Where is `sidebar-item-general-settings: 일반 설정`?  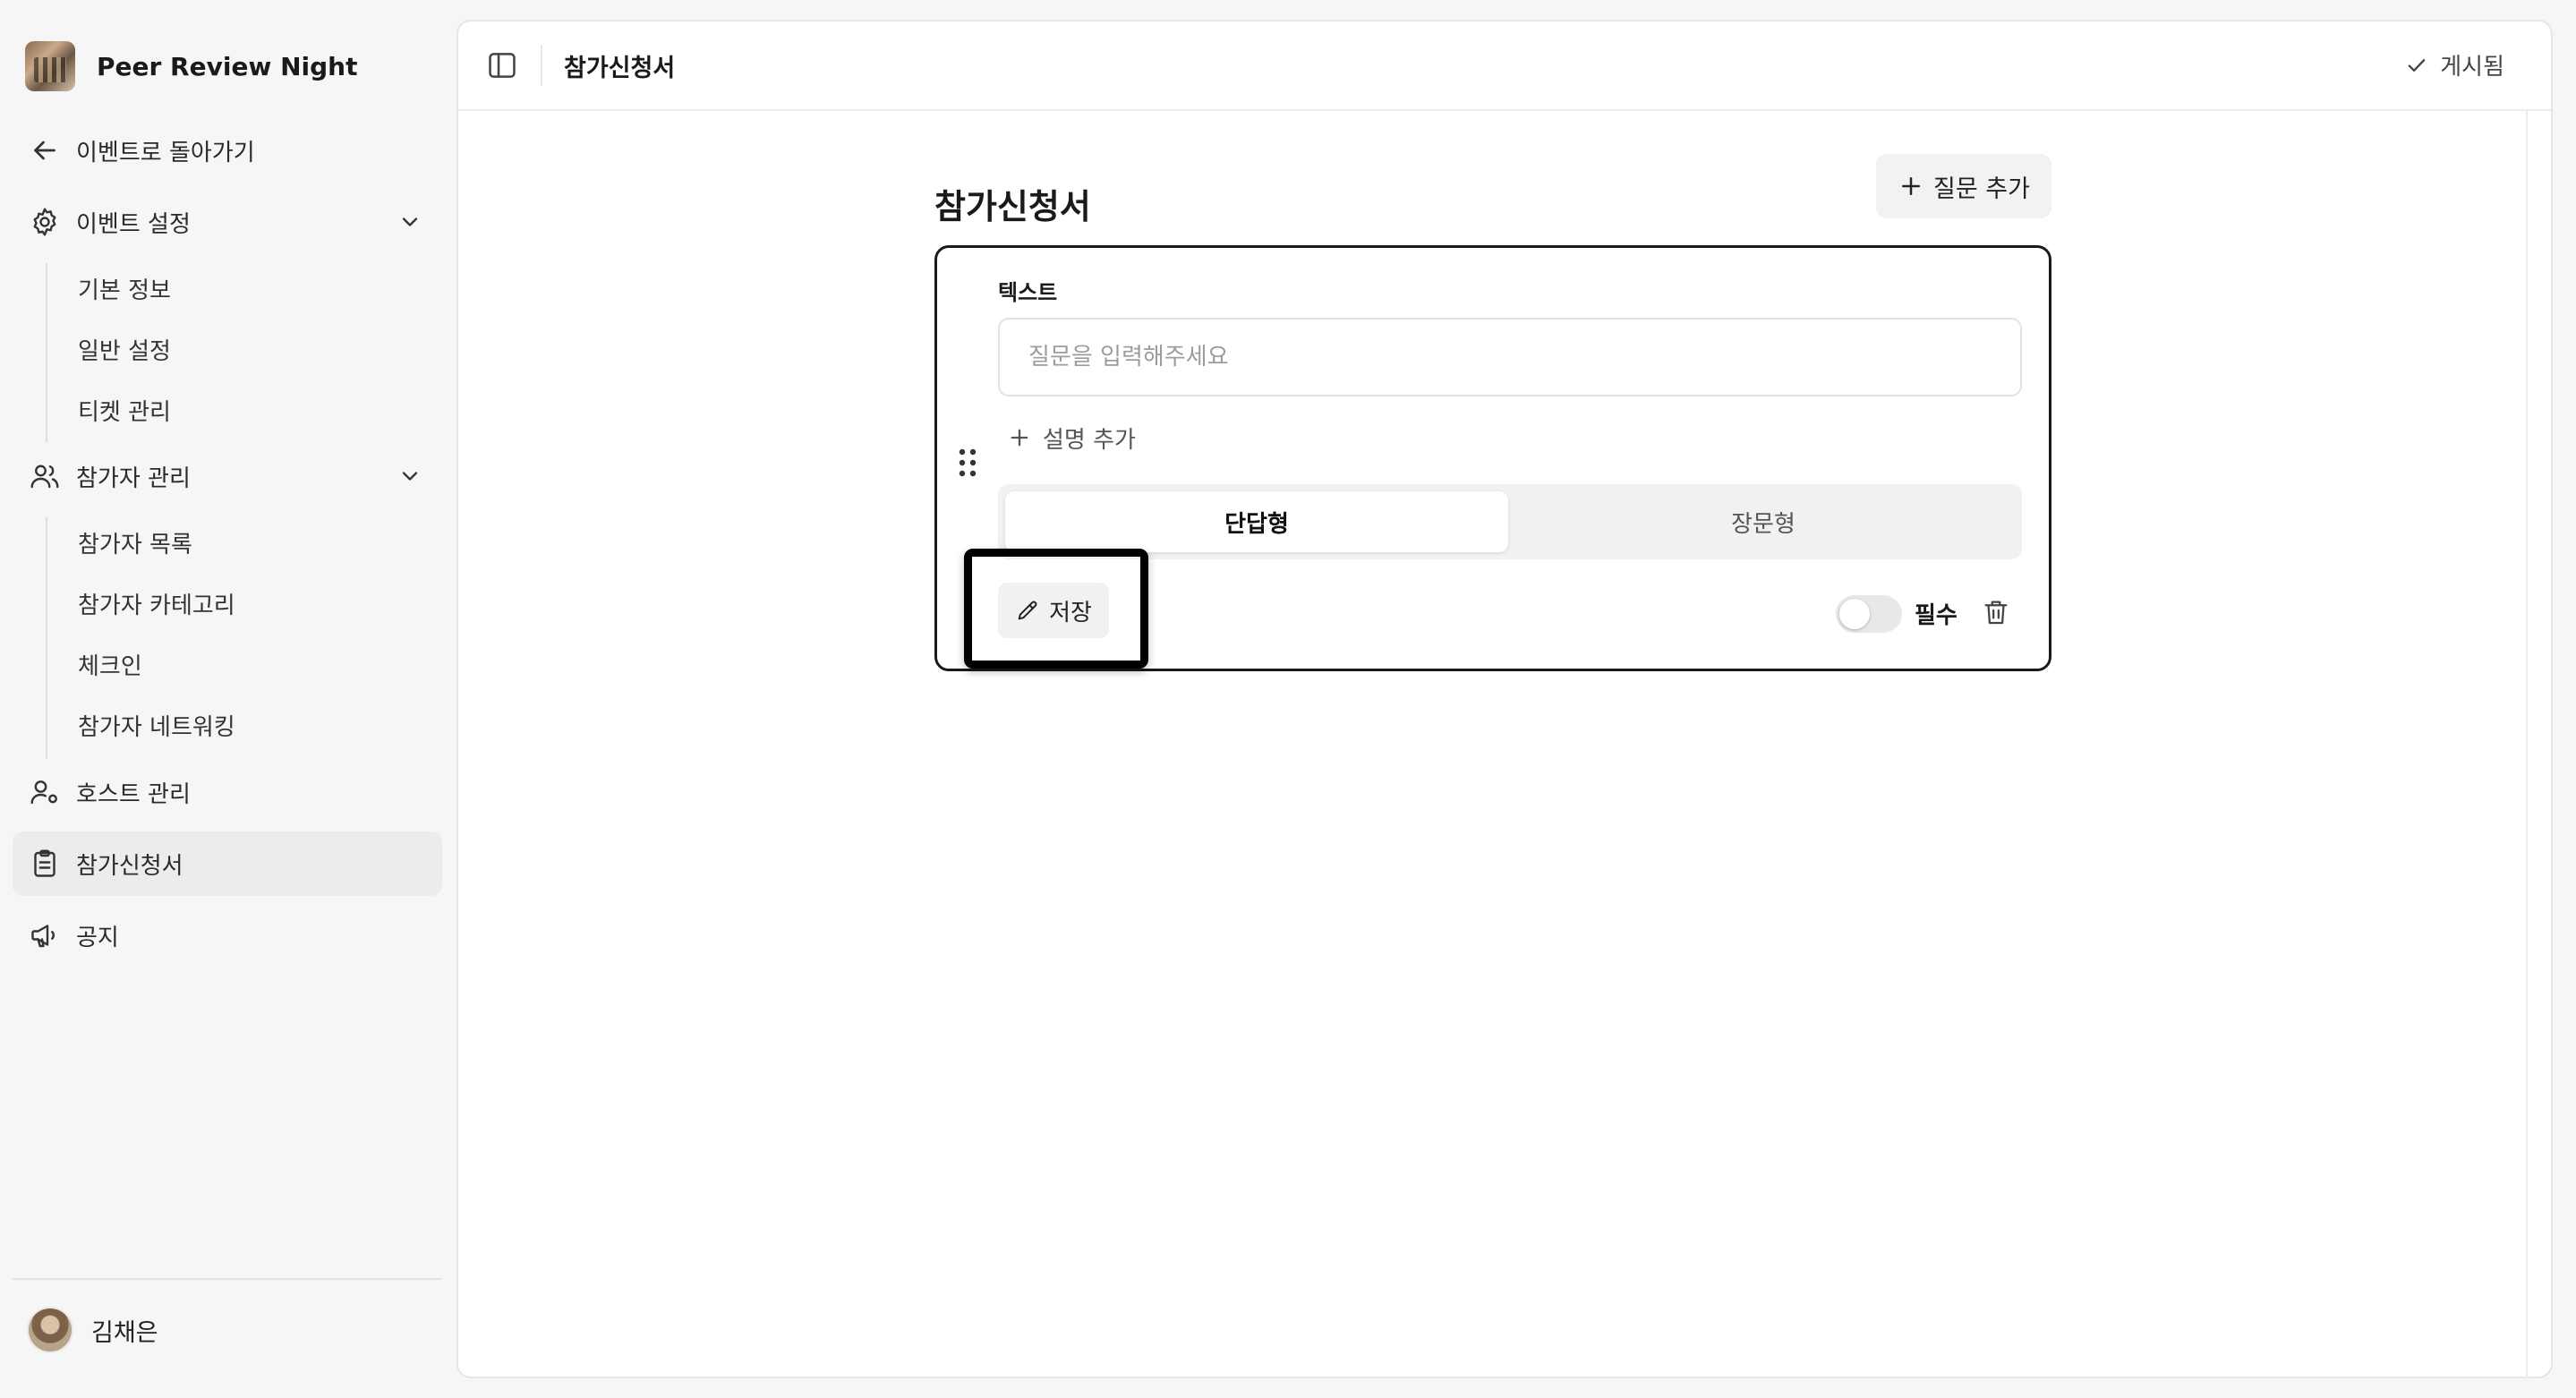 sidebar-item-general-settings: 일반 설정 is located at coordinates (248, 349).